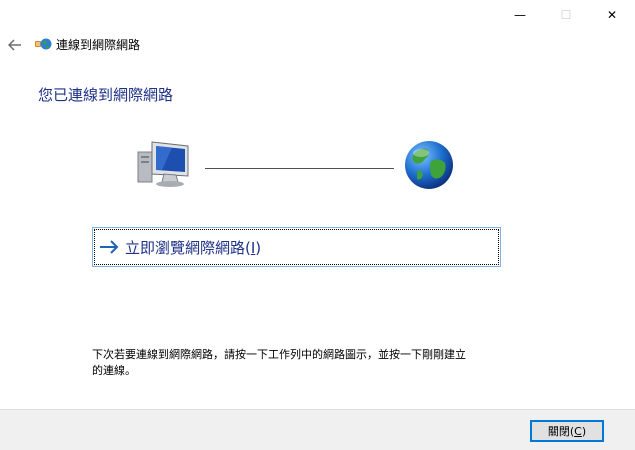 The image size is (635, 450). Describe the element at coordinates (163, 164) in the screenshot. I see `computer-icon` at that location.